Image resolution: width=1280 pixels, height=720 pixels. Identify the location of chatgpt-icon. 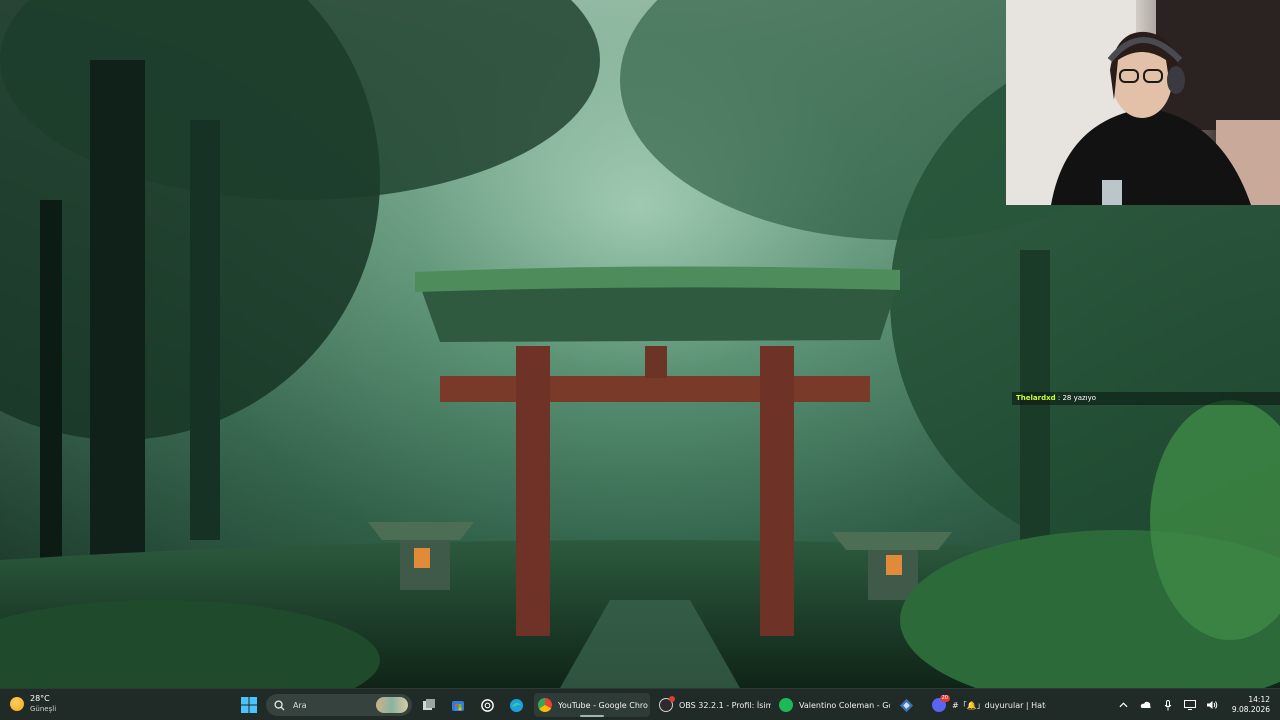
(487, 705).